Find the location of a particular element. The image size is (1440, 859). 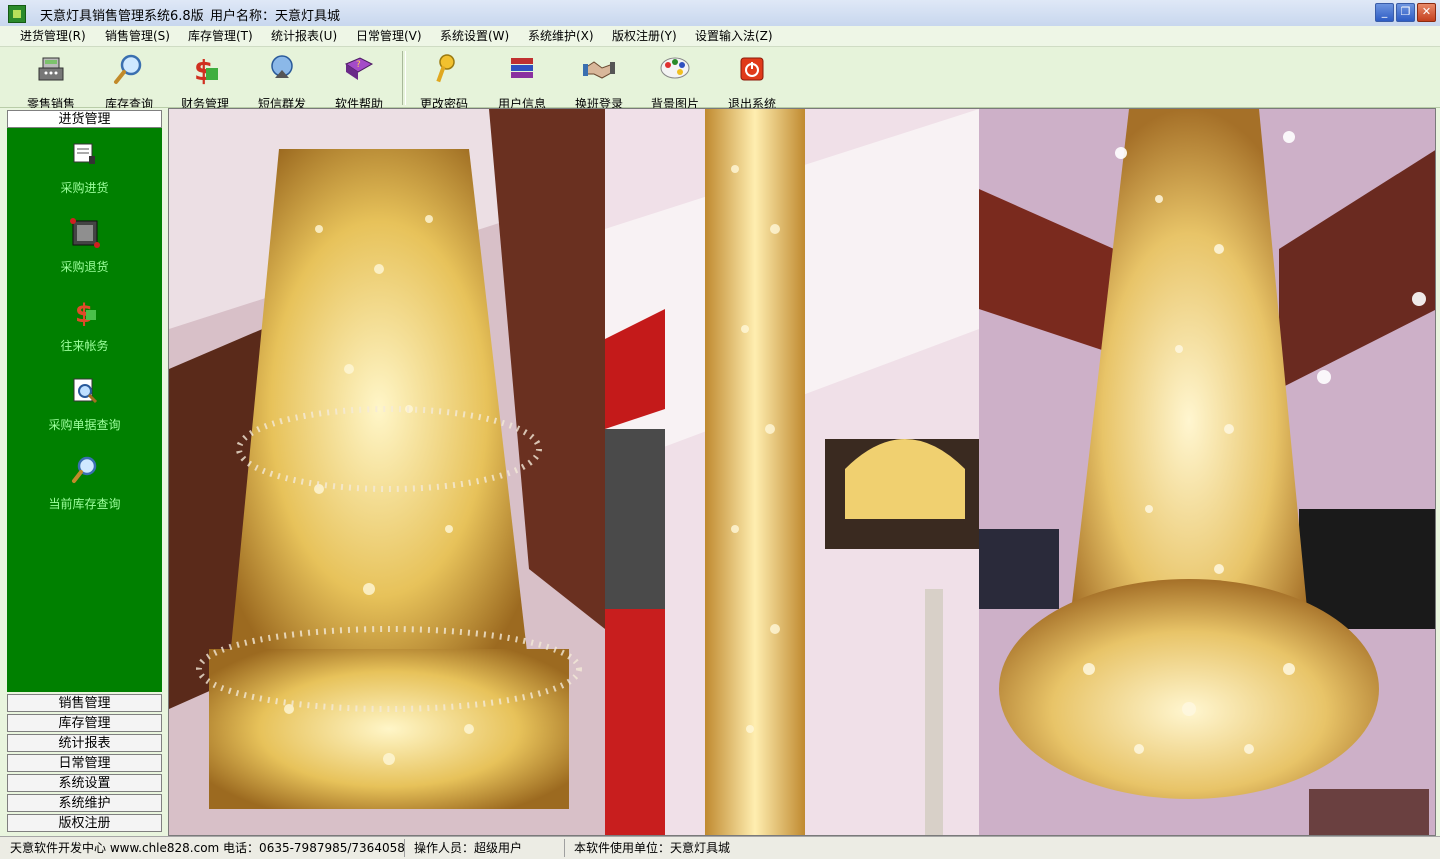

sidebar-item-label: 采购单据查询 is located at coordinates (84, 425).